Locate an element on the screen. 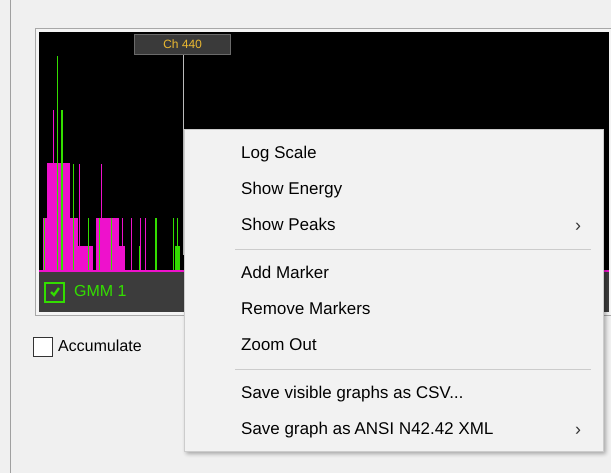 Image resolution: width=611 pixels, height=473 pixels. accumulate-checkbox is located at coordinates (43, 347).